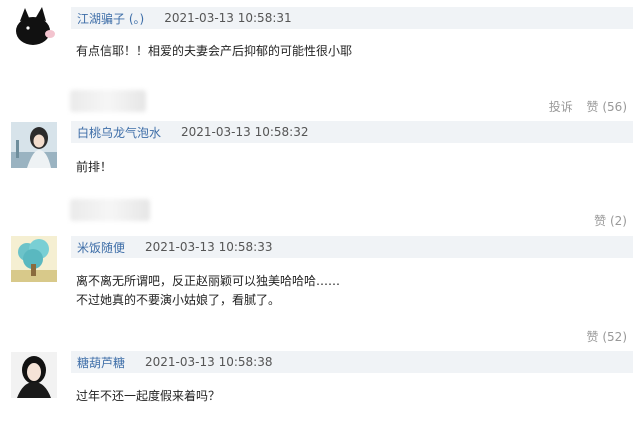  What do you see at coordinates (352, 132) in the screenshot?
I see `comment-meta: 白桃乌龙气泡水 2021-03-13 10:58:32` at bounding box center [352, 132].